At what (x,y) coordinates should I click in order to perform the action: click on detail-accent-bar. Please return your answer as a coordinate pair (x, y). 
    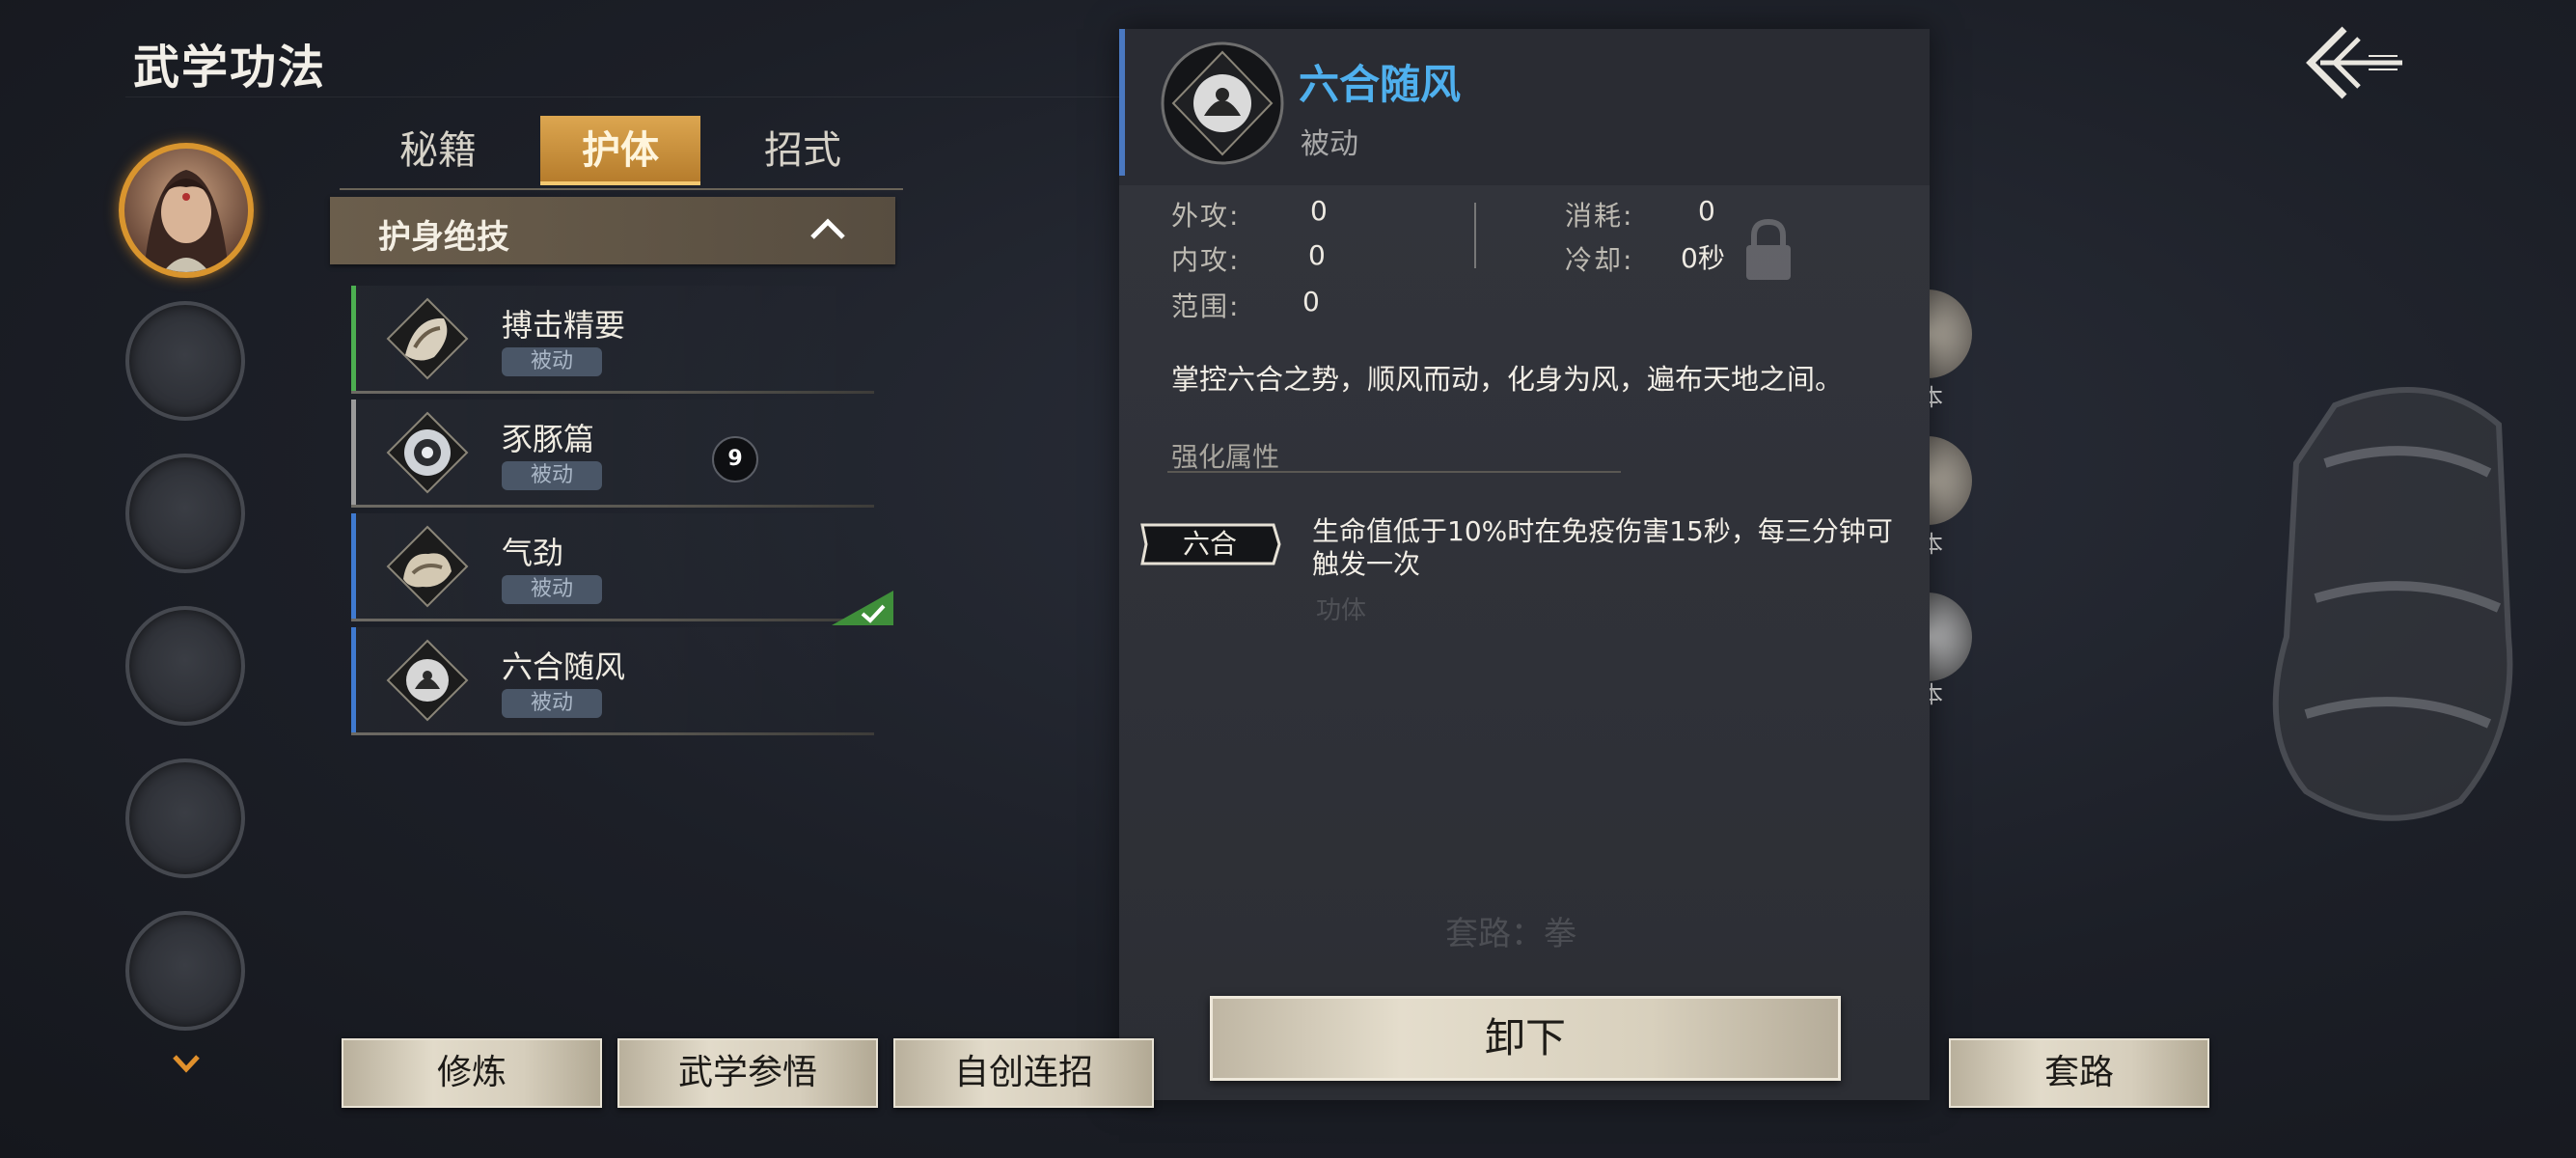
    Looking at the image, I should click on (1122, 102).